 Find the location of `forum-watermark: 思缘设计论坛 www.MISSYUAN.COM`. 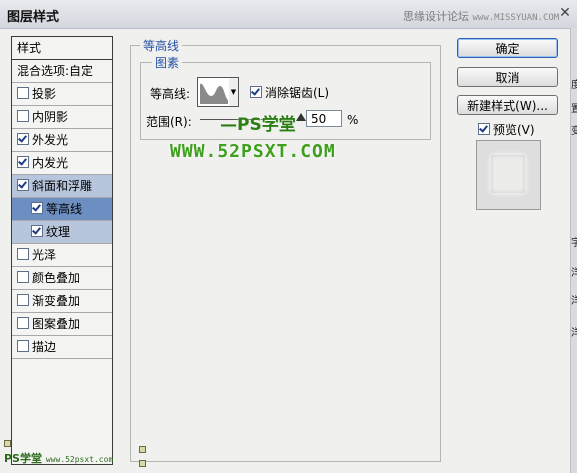

forum-watermark: 思缘设计论坛 www.MISSYUAN.COM is located at coordinates (481, 16).